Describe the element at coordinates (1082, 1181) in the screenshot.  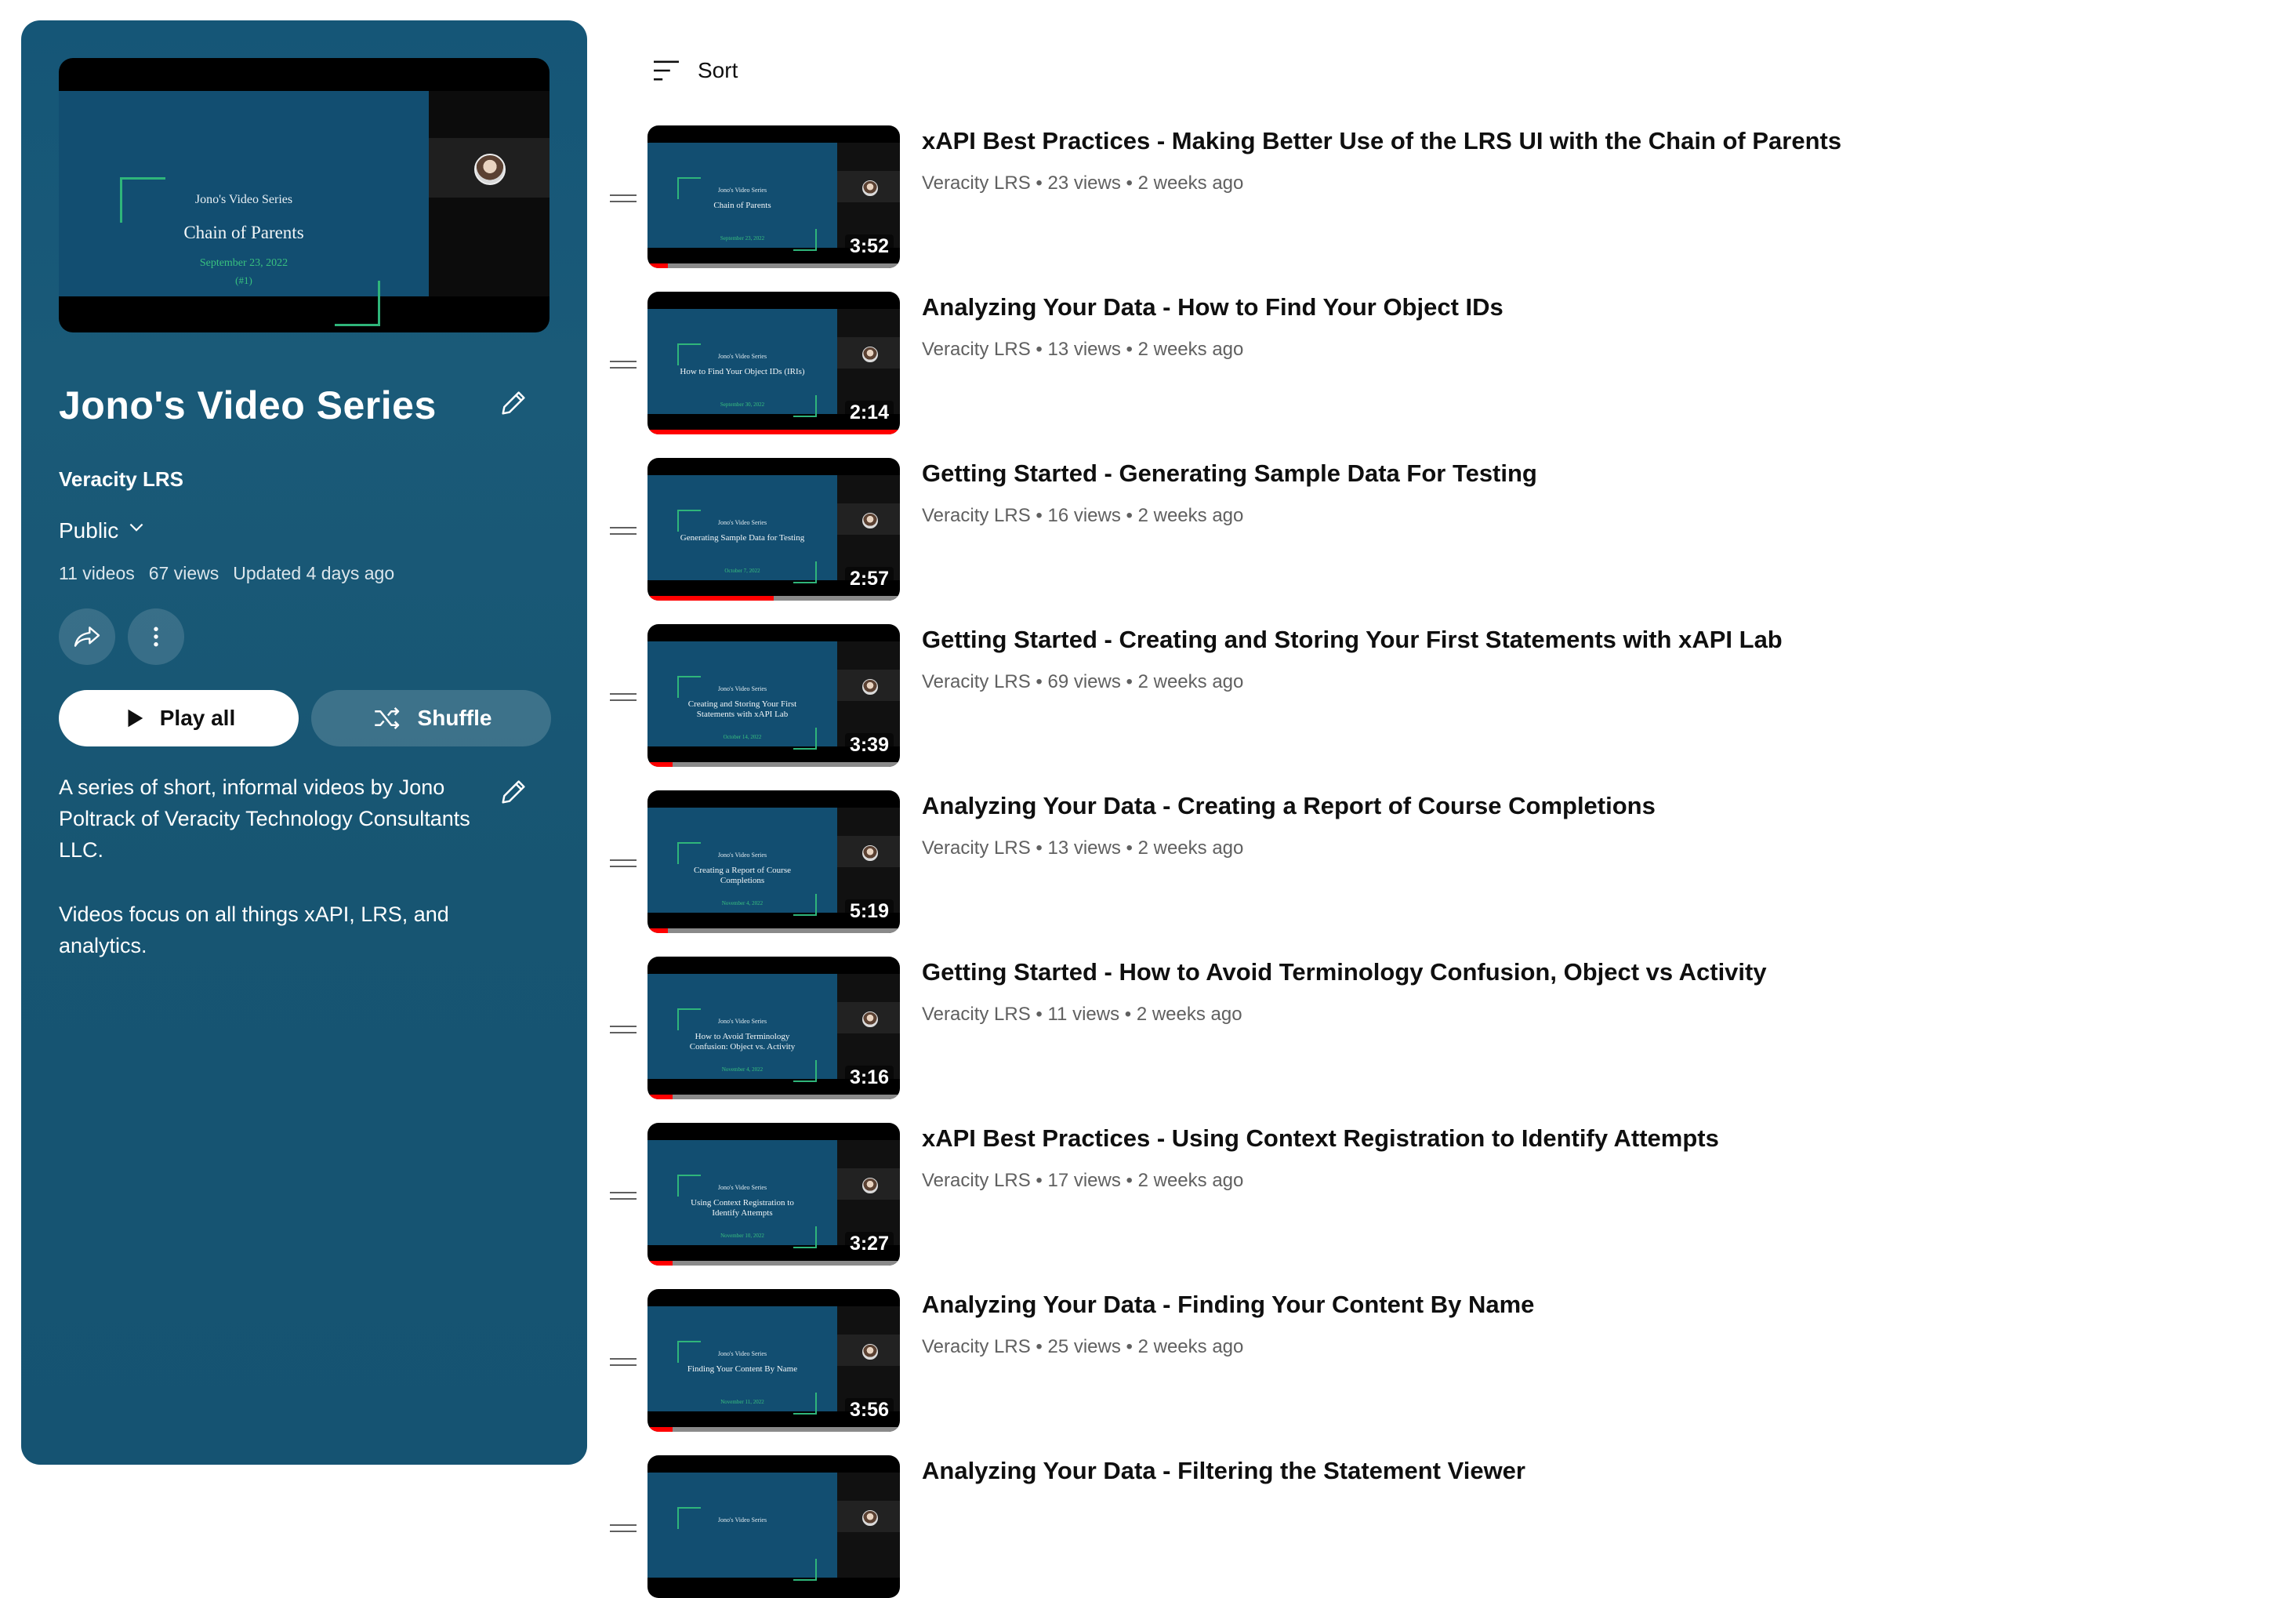
I see `video-meta: Veracity LRS • 17 views • 2 weeks ago` at that location.